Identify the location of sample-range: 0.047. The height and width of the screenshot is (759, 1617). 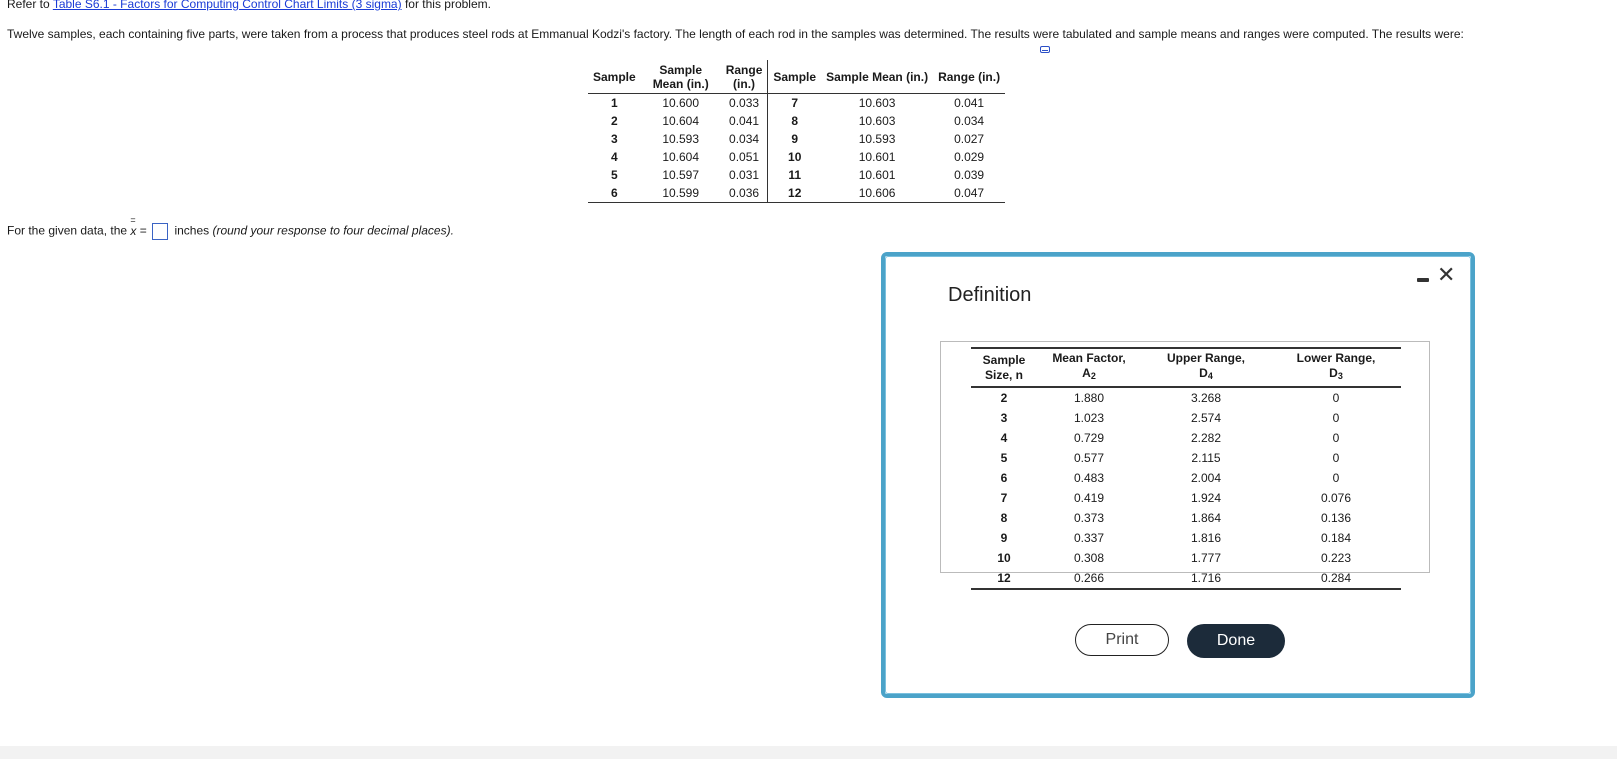
(969, 193).